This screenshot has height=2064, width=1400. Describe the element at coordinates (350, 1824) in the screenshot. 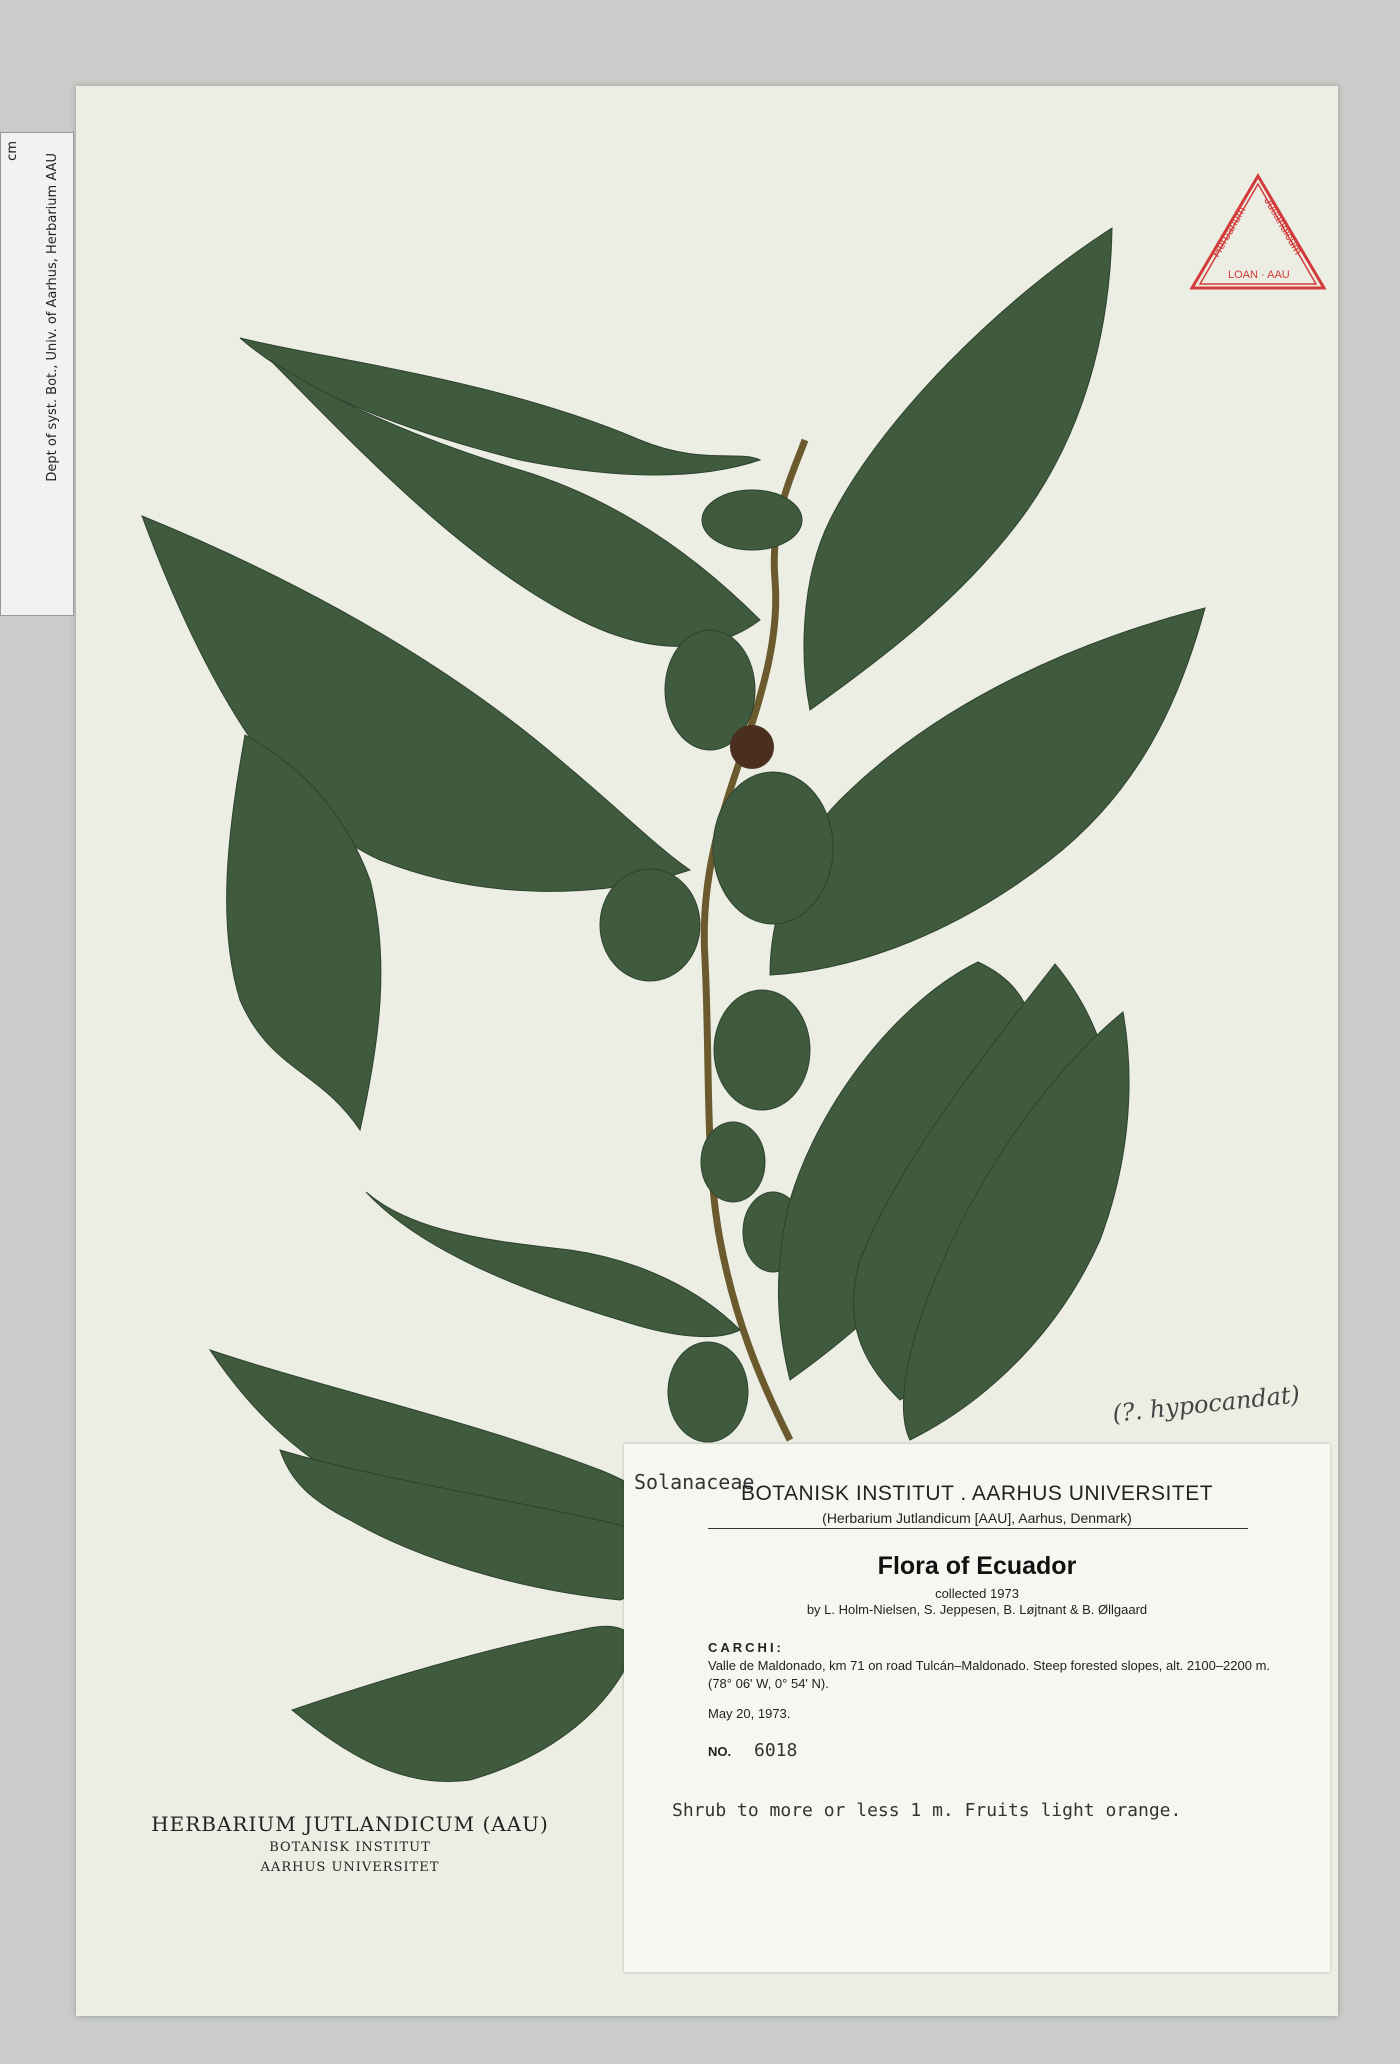

I see `imprint-line1: HERBARIUM JUTLANDICUM (AAU)` at that location.